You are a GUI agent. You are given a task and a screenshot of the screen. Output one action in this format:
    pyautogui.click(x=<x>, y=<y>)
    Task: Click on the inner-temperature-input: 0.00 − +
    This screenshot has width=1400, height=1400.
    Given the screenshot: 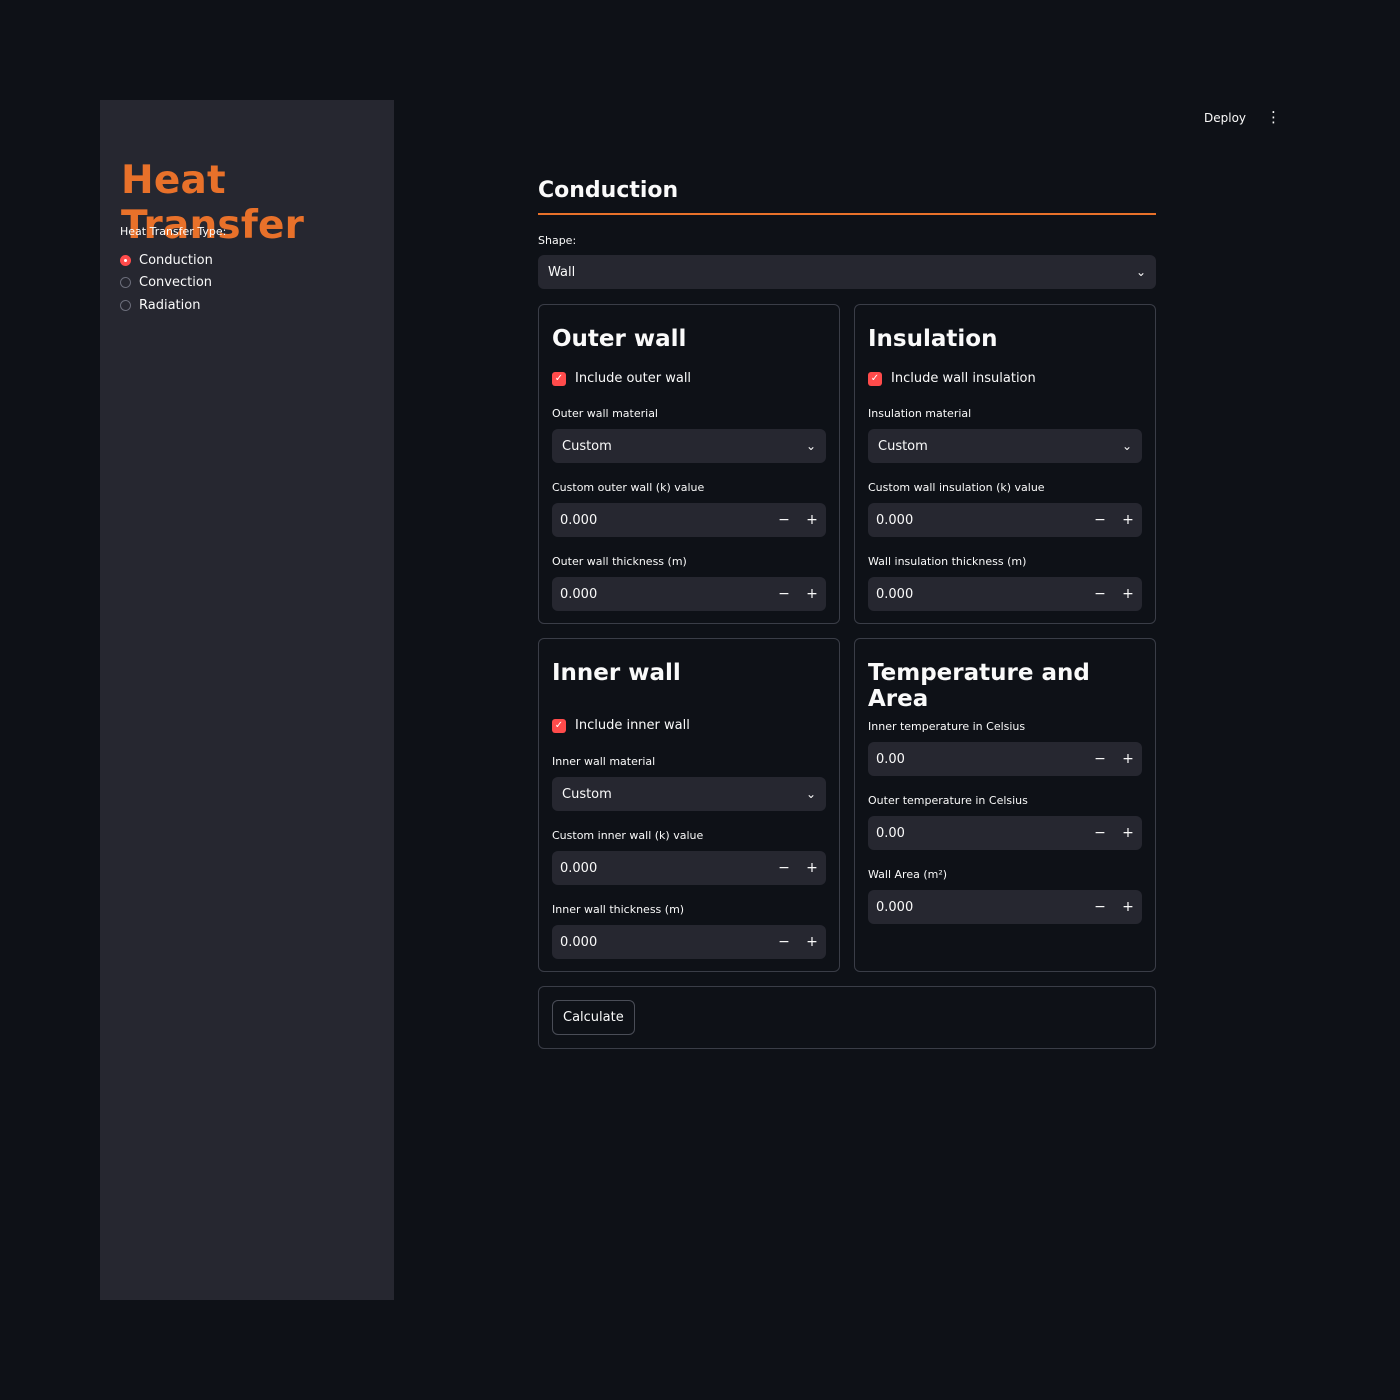 What is the action you would take?
    pyautogui.click(x=1005, y=759)
    